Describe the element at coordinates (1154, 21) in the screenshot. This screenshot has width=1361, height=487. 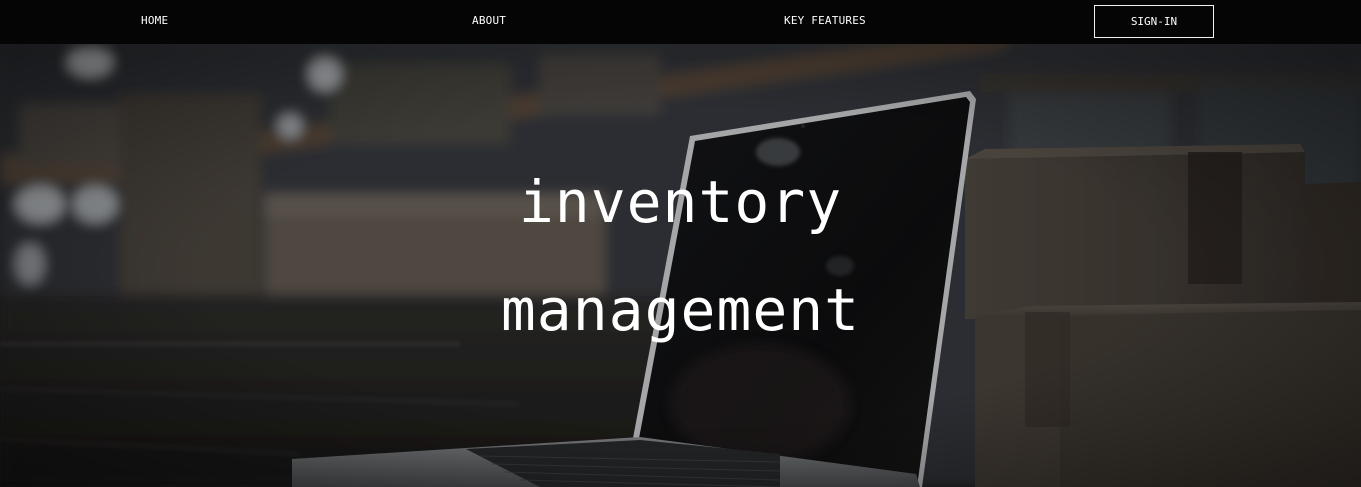
I see `sign-in-button: SIGN-IN` at that location.